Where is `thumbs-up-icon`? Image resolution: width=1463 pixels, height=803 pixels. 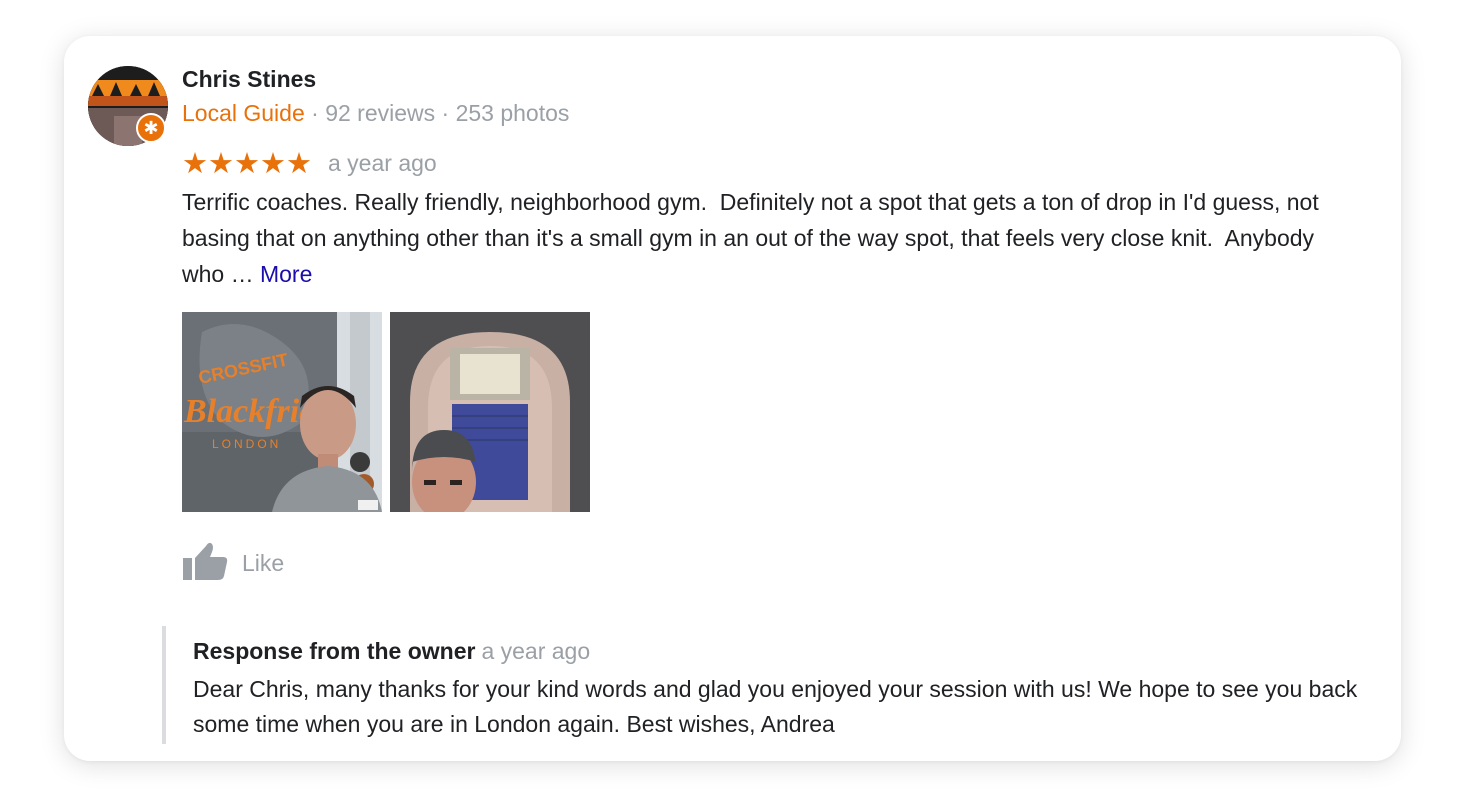 thumbs-up-icon is located at coordinates (205, 563).